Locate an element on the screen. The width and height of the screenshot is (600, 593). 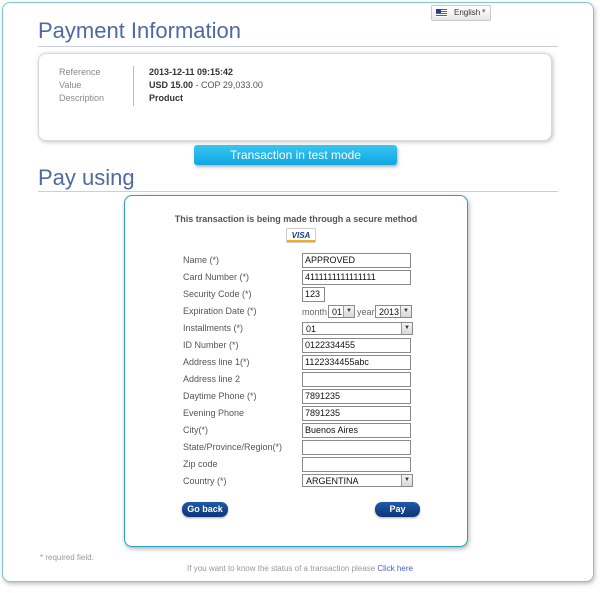
value-usd: USD 15.00 is located at coordinates (171, 85).